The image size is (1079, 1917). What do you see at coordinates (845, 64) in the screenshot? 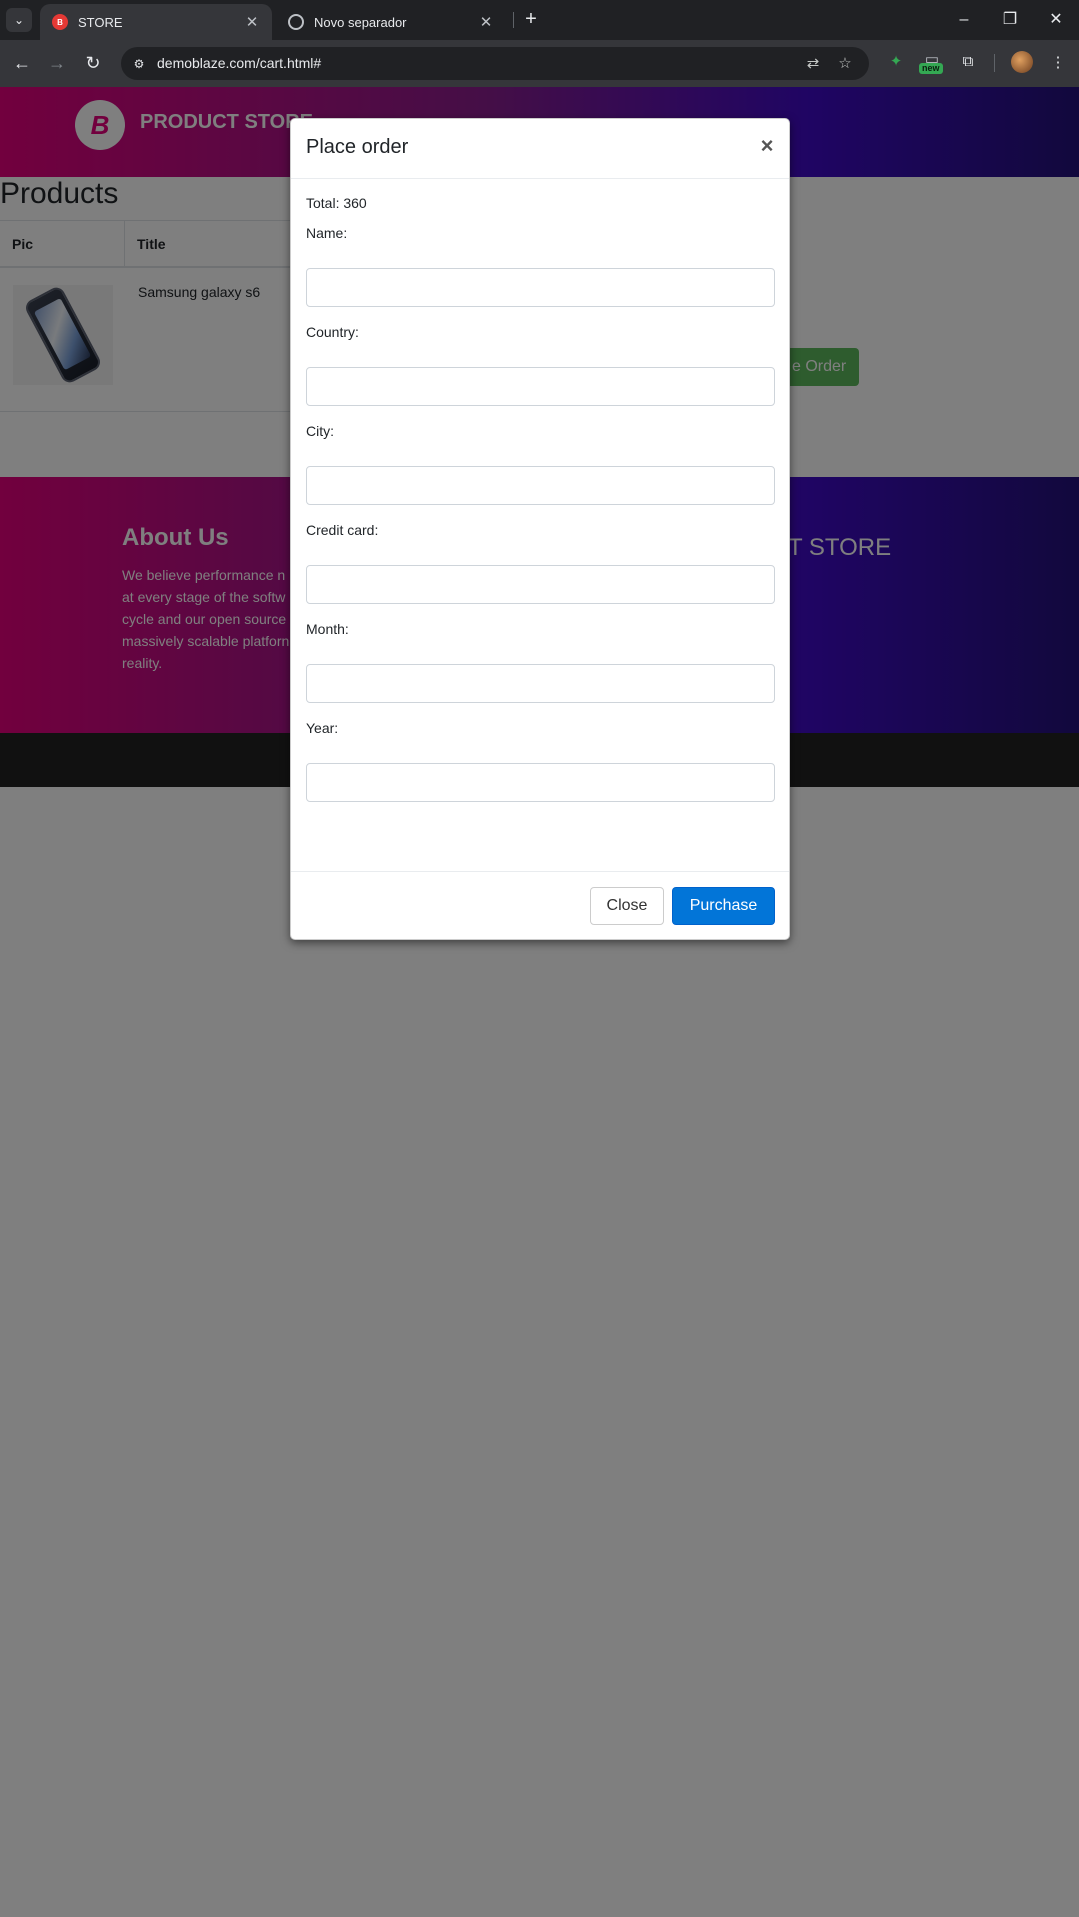
I see `bookmark-star-icon: ☆` at bounding box center [845, 64].